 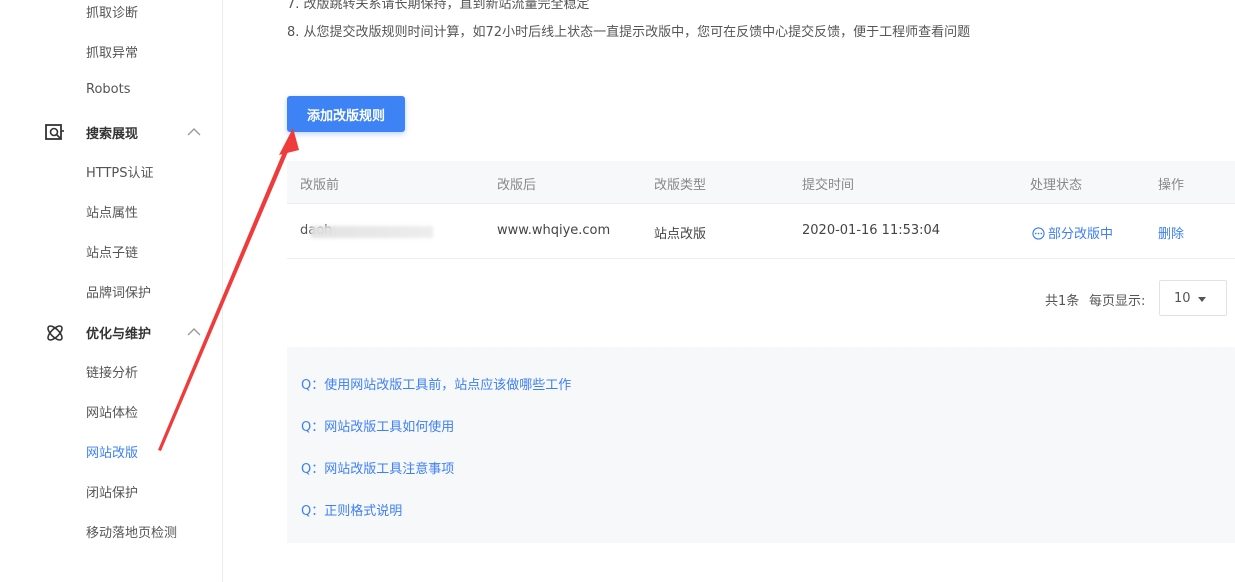 What do you see at coordinates (320, 185) in the screenshot?
I see `column-header-before: 改版前` at bounding box center [320, 185].